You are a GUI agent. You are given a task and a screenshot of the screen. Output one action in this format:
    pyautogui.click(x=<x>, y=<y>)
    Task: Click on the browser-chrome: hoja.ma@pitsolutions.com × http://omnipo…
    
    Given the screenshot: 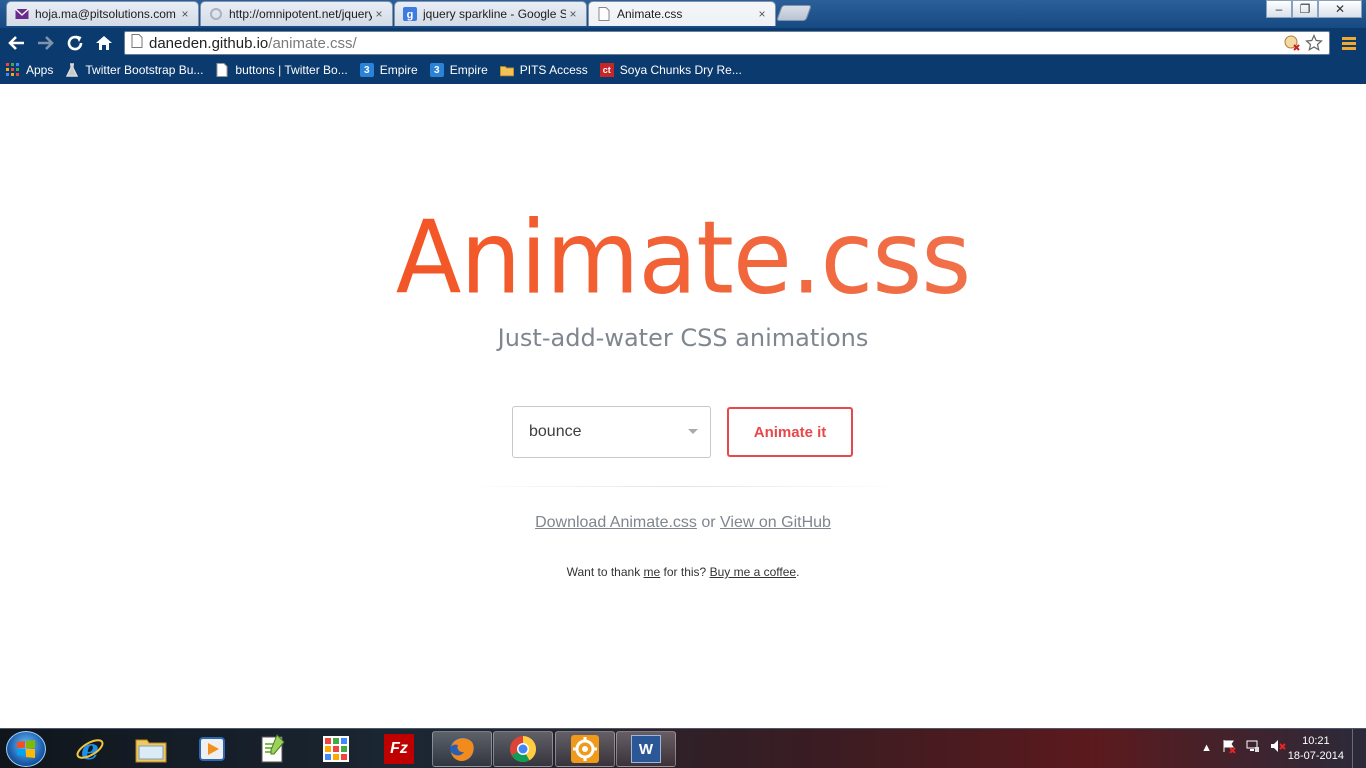 What is the action you would take?
    pyautogui.click(x=683, y=42)
    